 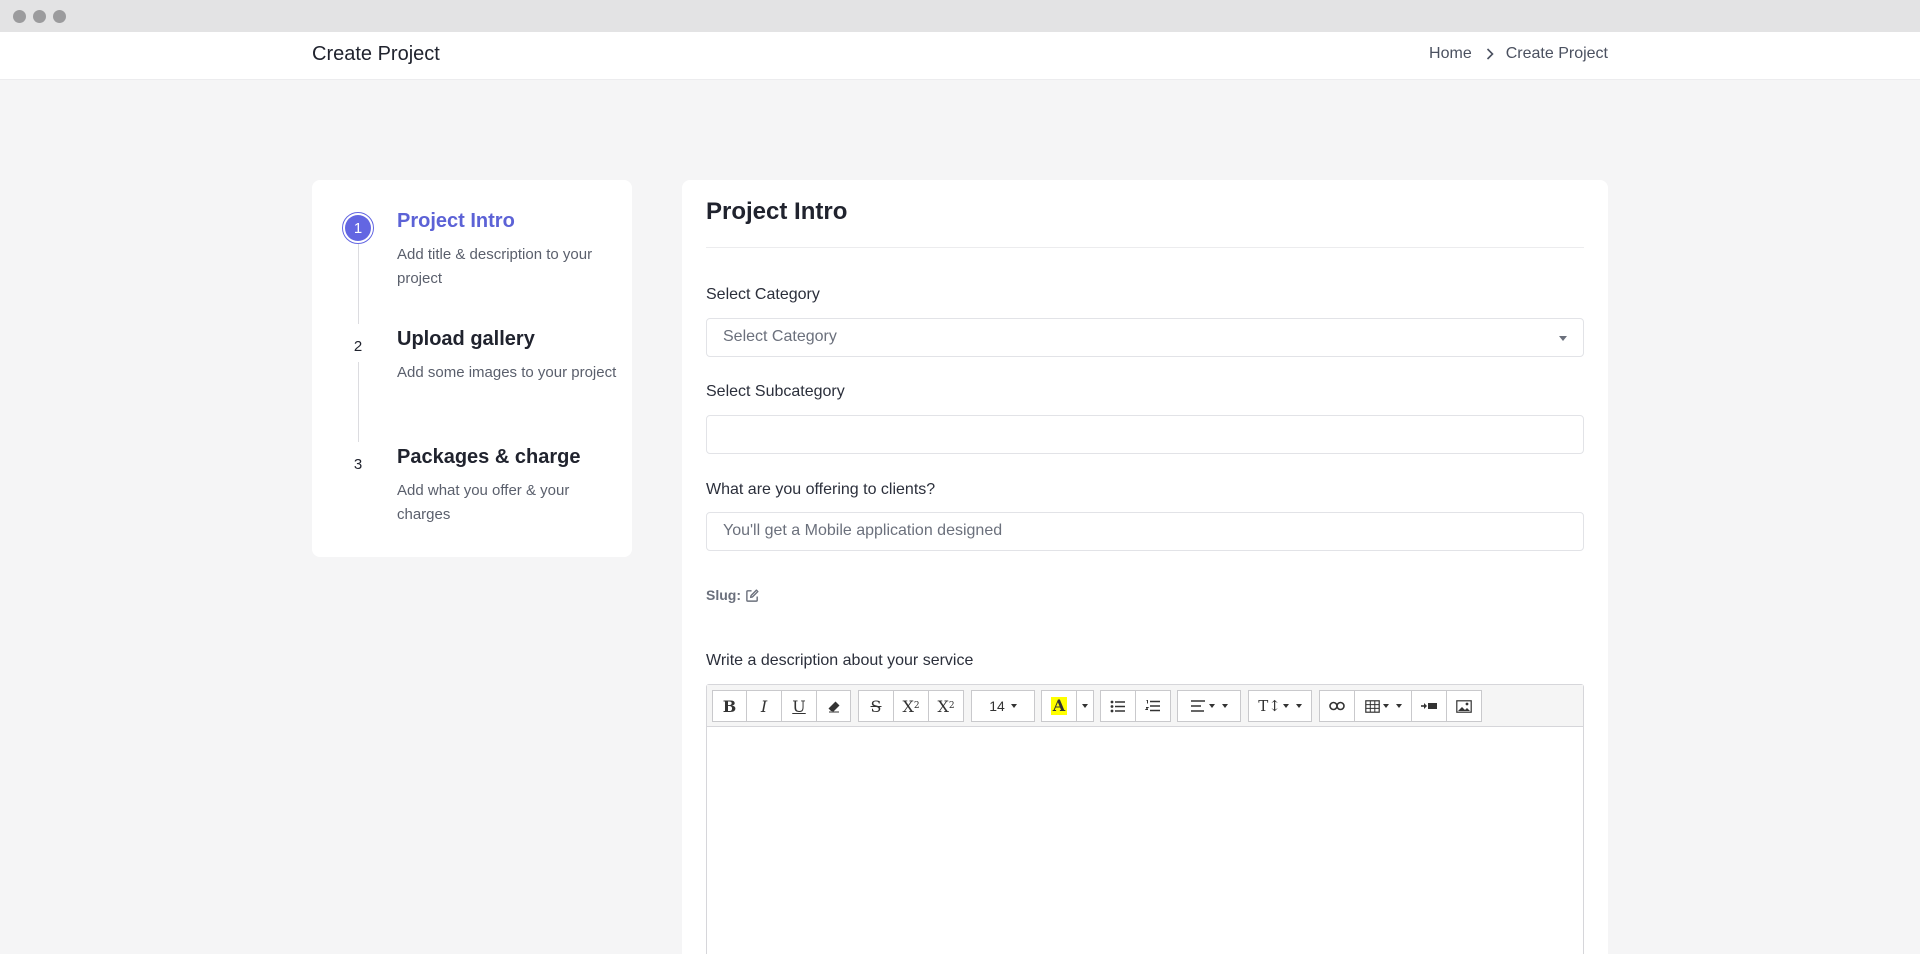 I want to click on font-size-dropdown: 14, so click(x=1003, y=706).